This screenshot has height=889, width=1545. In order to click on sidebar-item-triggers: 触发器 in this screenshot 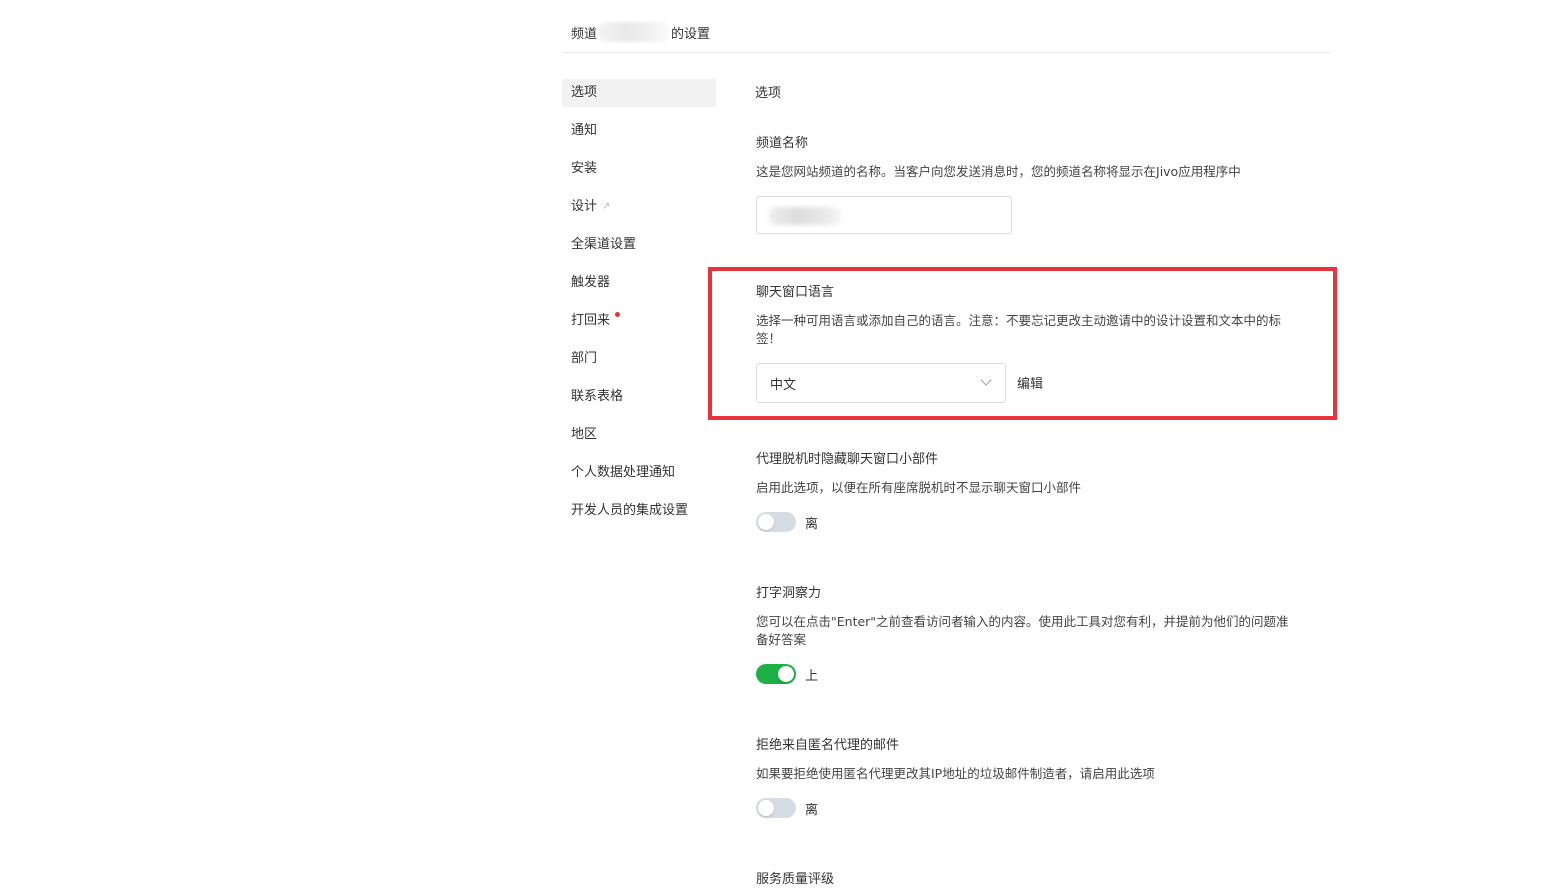, I will do `click(639, 283)`.